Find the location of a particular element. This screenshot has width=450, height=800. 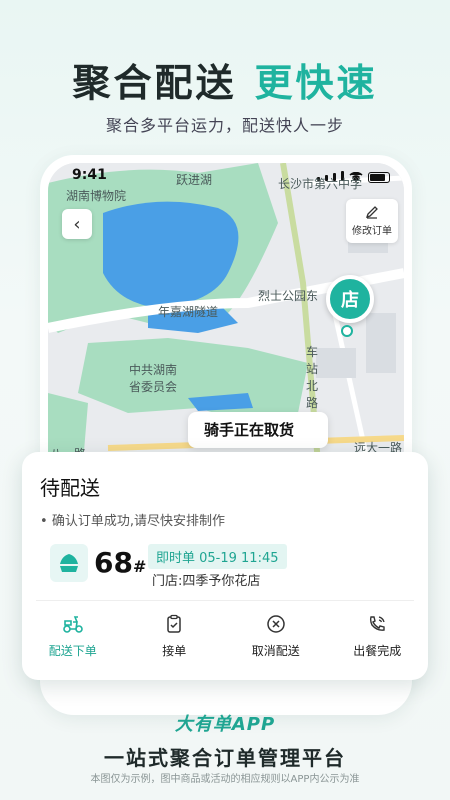

phone-ring-icon is located at coordinates (377, 623).